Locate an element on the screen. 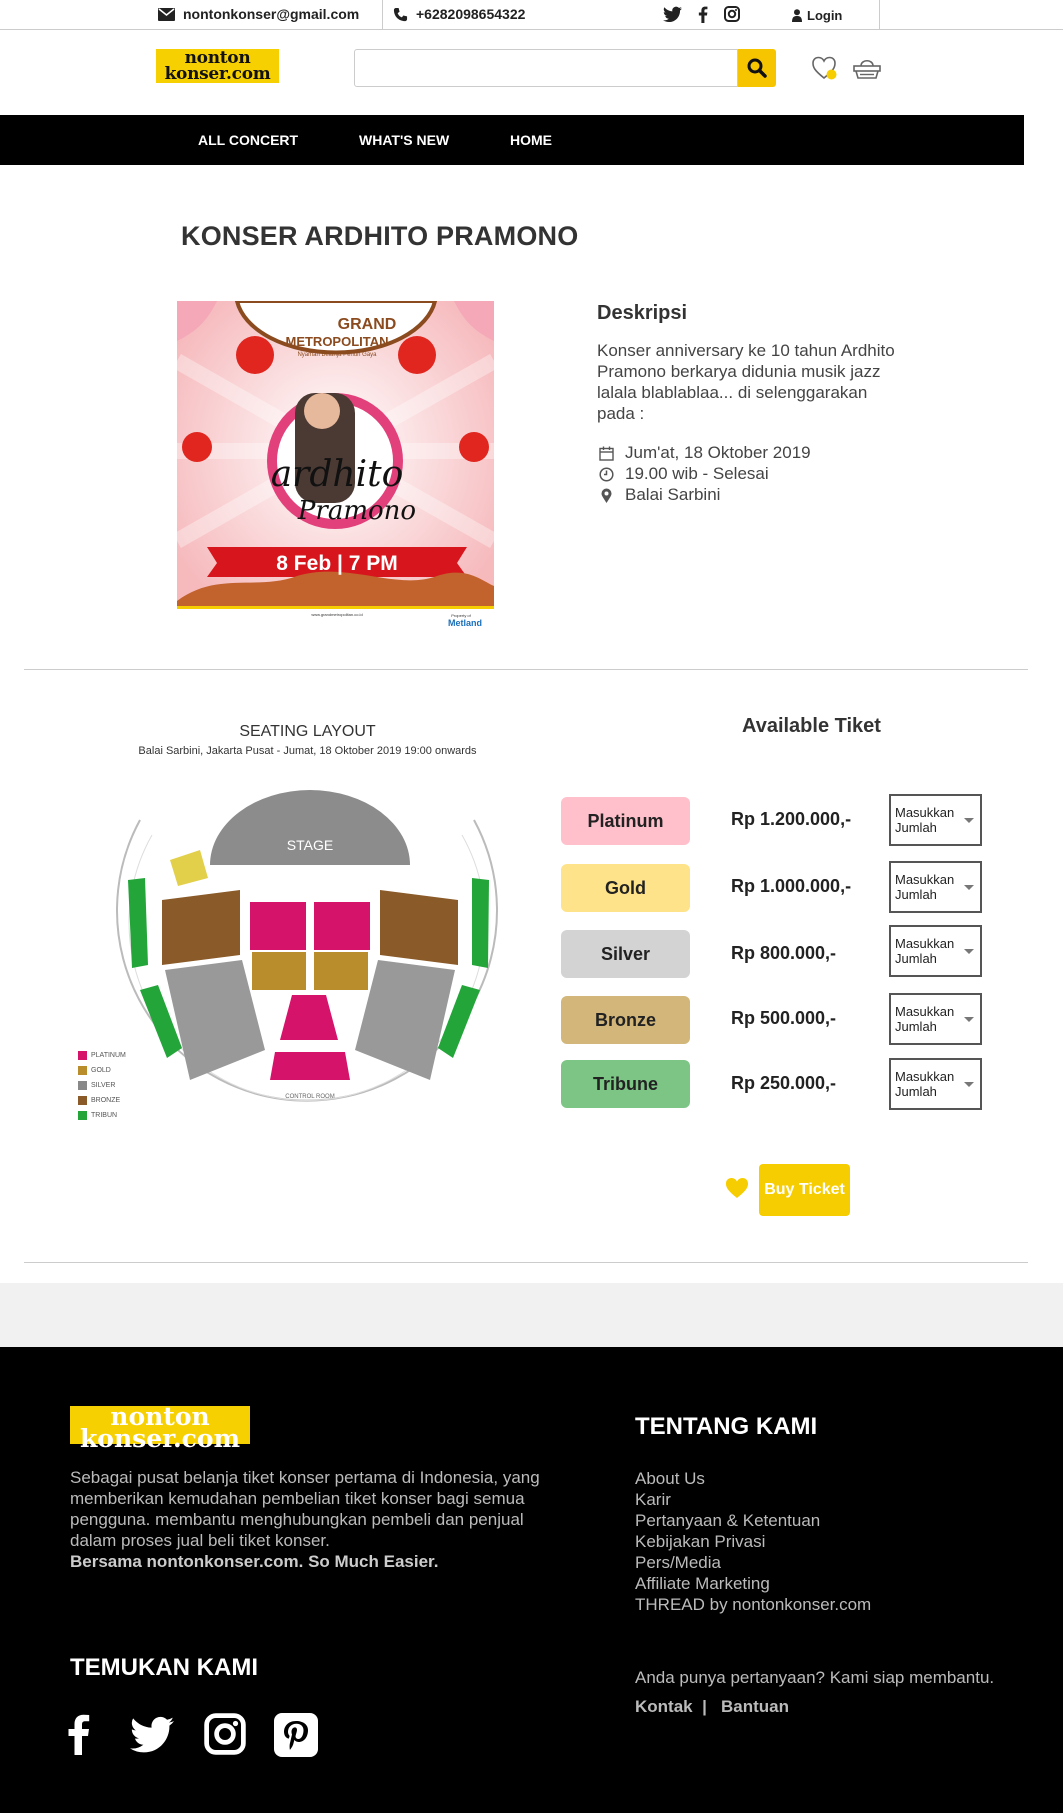  social-links-top is located at coordinates (701, 14).